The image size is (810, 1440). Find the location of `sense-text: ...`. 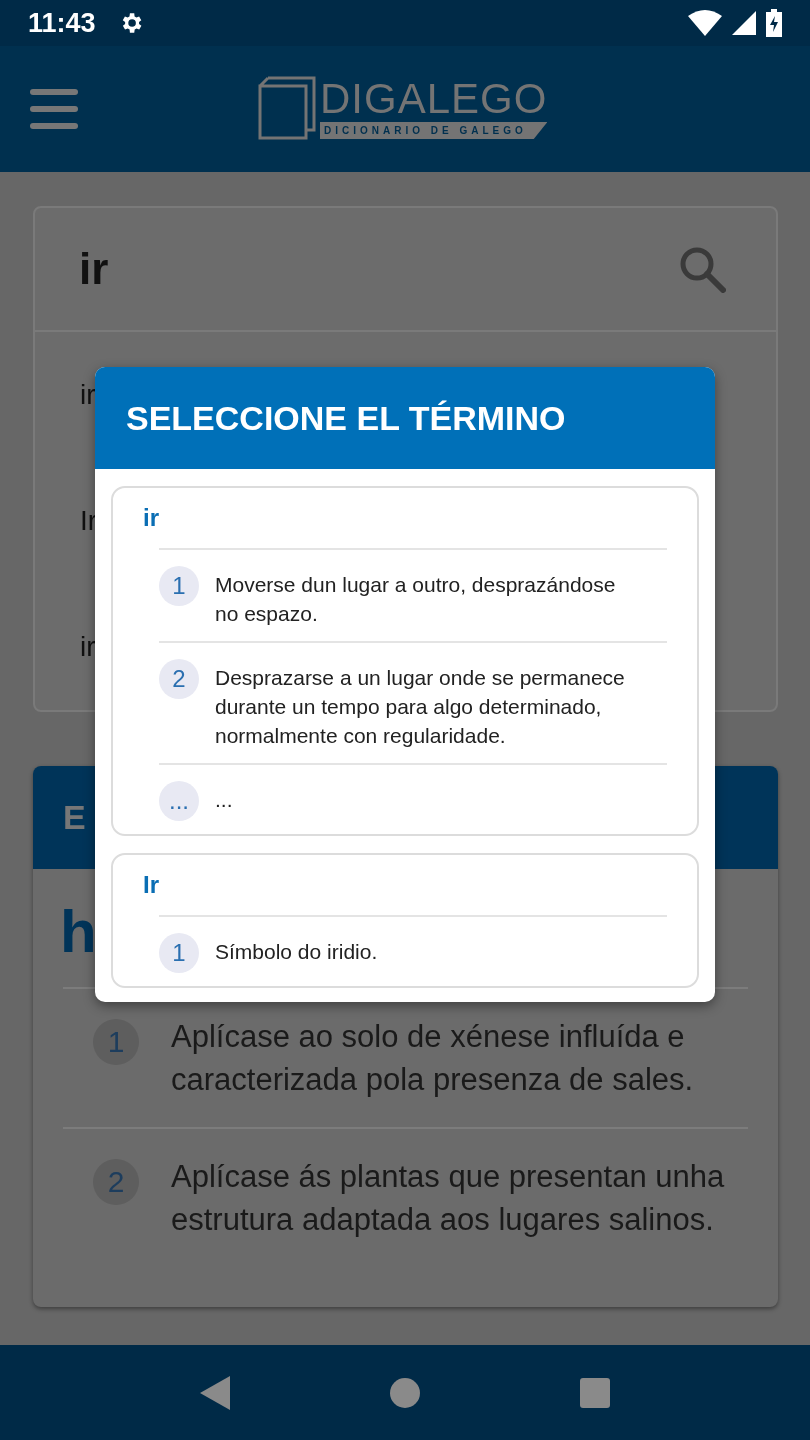

sense-text: ... is located at coordinates (224, 800).